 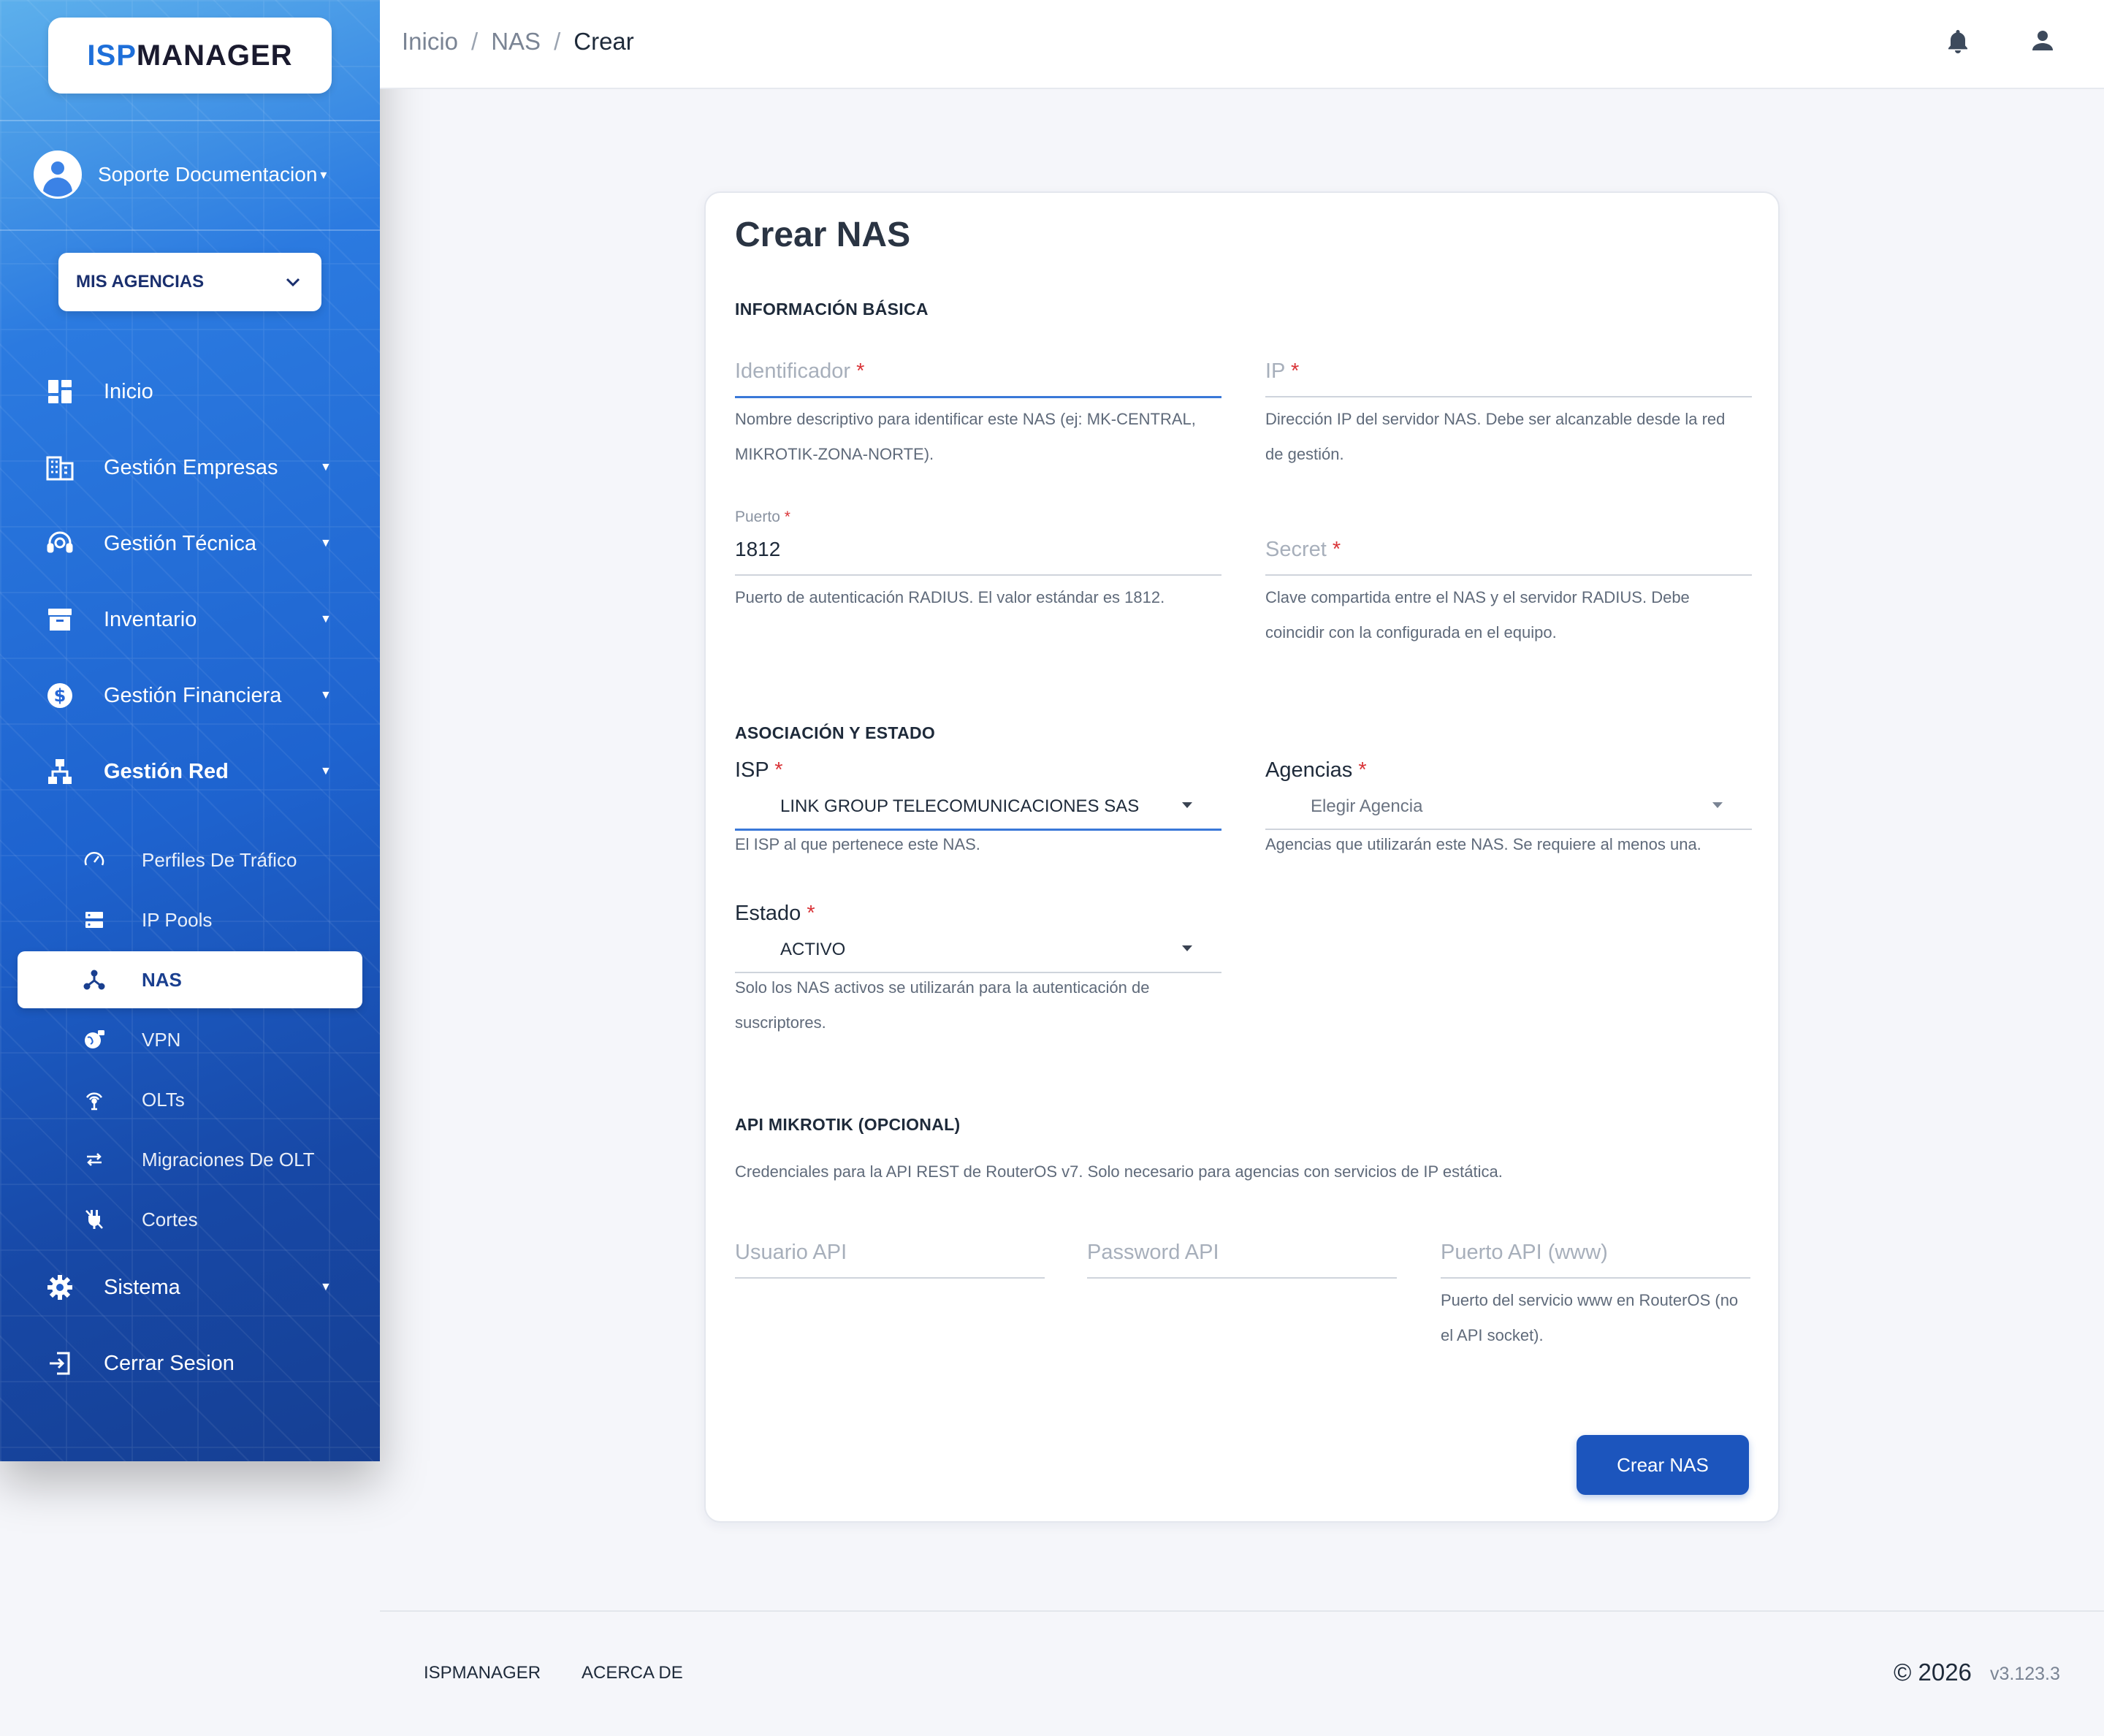 I want to click on footer-link-ispmanager: ISPMANAGER, so click(x=482, y=1673).